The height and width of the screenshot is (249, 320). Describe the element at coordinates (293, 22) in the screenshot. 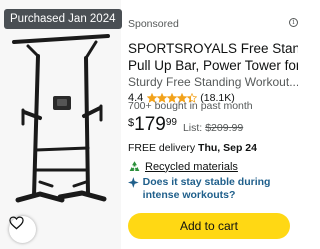

I see `info-icon: i` at that location.